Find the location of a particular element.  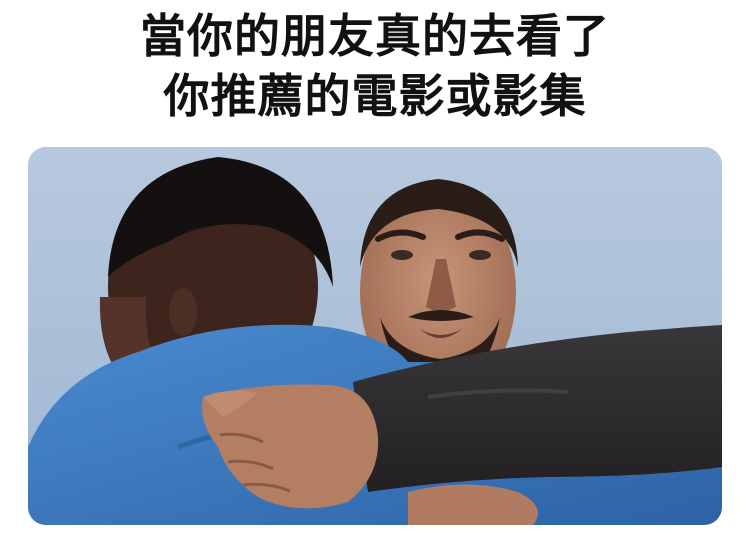

caption-line-1: 當你的朋友真的去看了 is located at coordinates (375, 36).